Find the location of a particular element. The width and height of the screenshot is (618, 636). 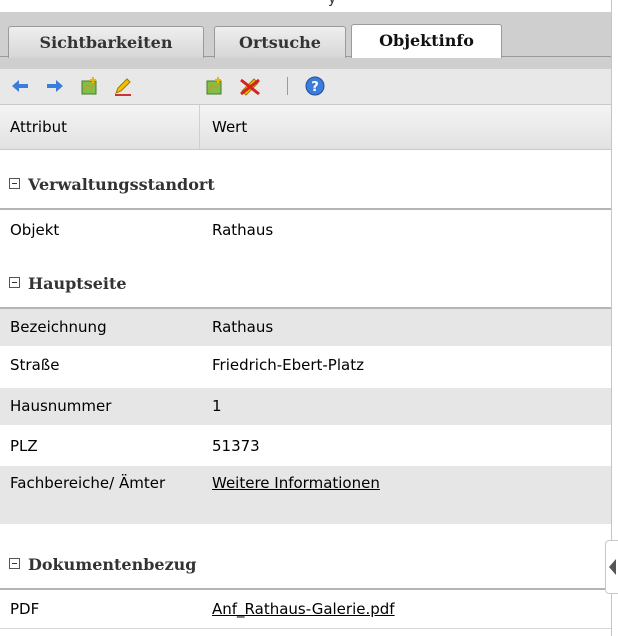

row-value: 1 is located at coordinates (217, 406).